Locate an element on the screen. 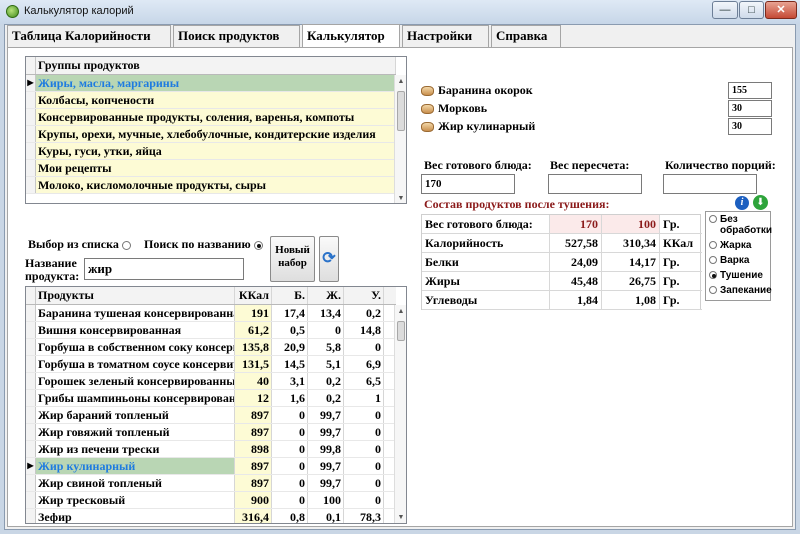  groups-scrollbar: ▲ ▼ is located at coordinates (400, 139).